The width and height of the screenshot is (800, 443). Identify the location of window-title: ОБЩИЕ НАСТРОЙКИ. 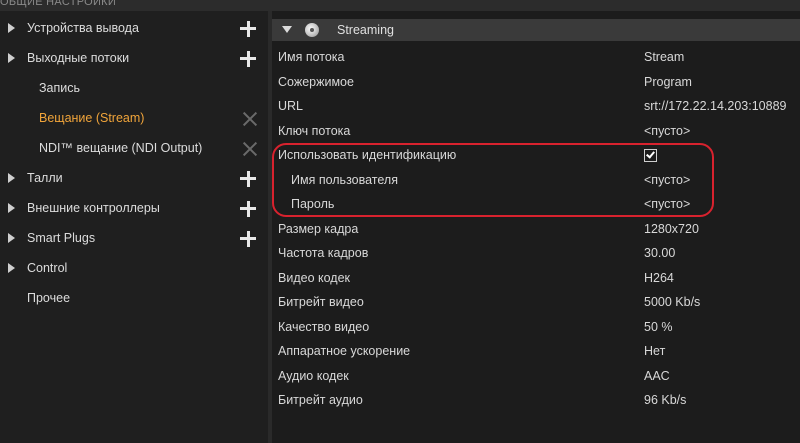
(58, 4).